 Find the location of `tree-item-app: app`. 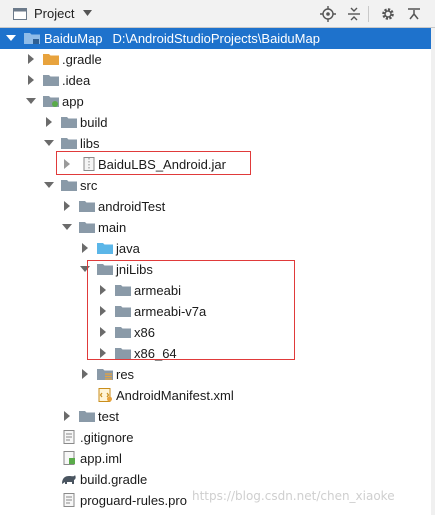

tree-item-app: app is located at coordinates (217, 101).